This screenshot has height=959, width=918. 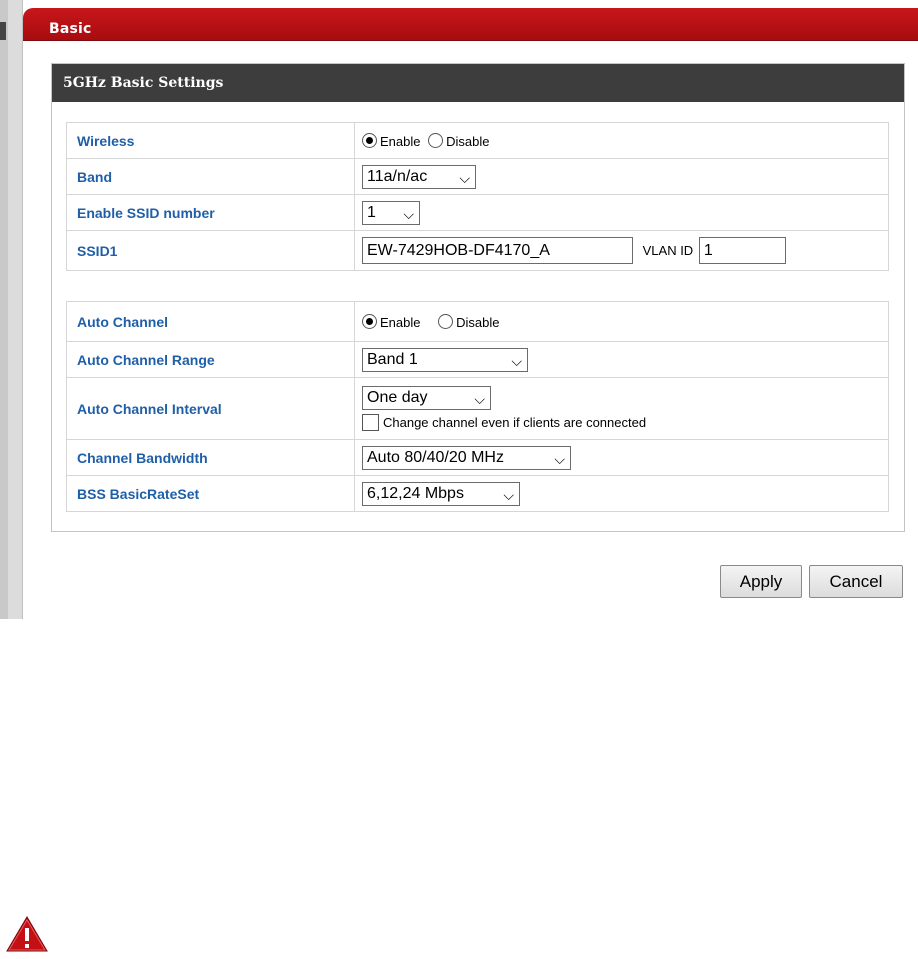 What do you see at coordinates (210, 250) in the screenshot?
I see `ssid1-label: SSID1` at bounding box center [210, 250].